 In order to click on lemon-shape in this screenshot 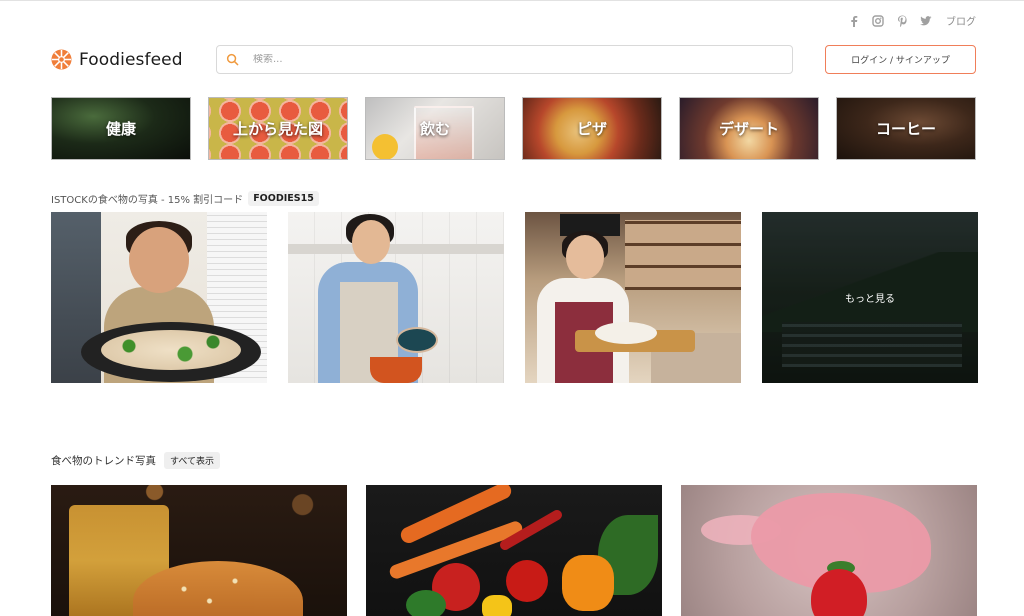, I will do `click(385, 146)`.